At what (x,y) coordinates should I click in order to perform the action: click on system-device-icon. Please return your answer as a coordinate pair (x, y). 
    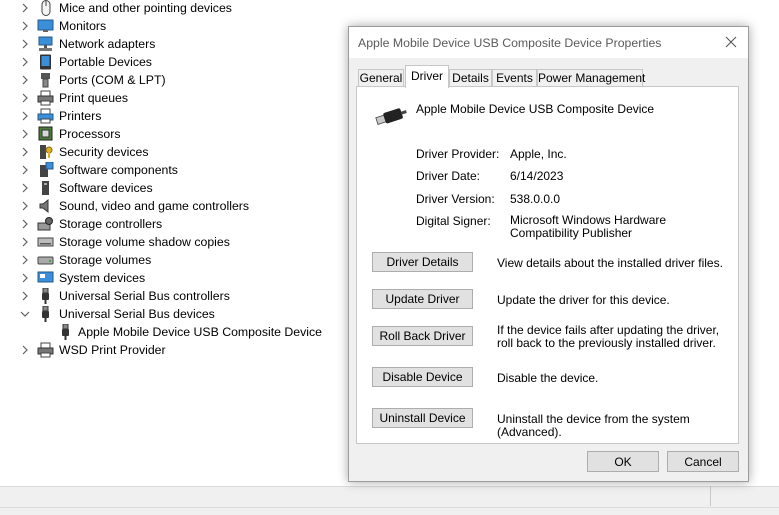
    Looking at the image, I should click on (45, 277).